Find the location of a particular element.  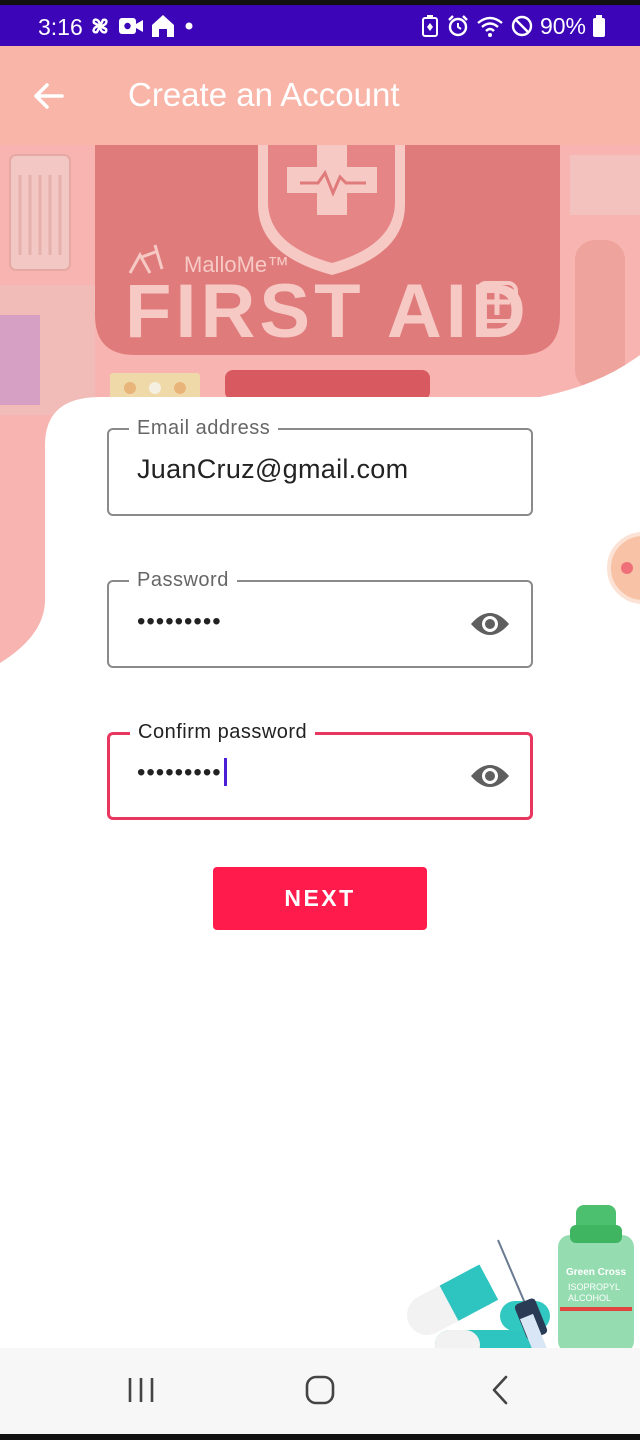

status-left-icons is located at coordinates (142, 26).